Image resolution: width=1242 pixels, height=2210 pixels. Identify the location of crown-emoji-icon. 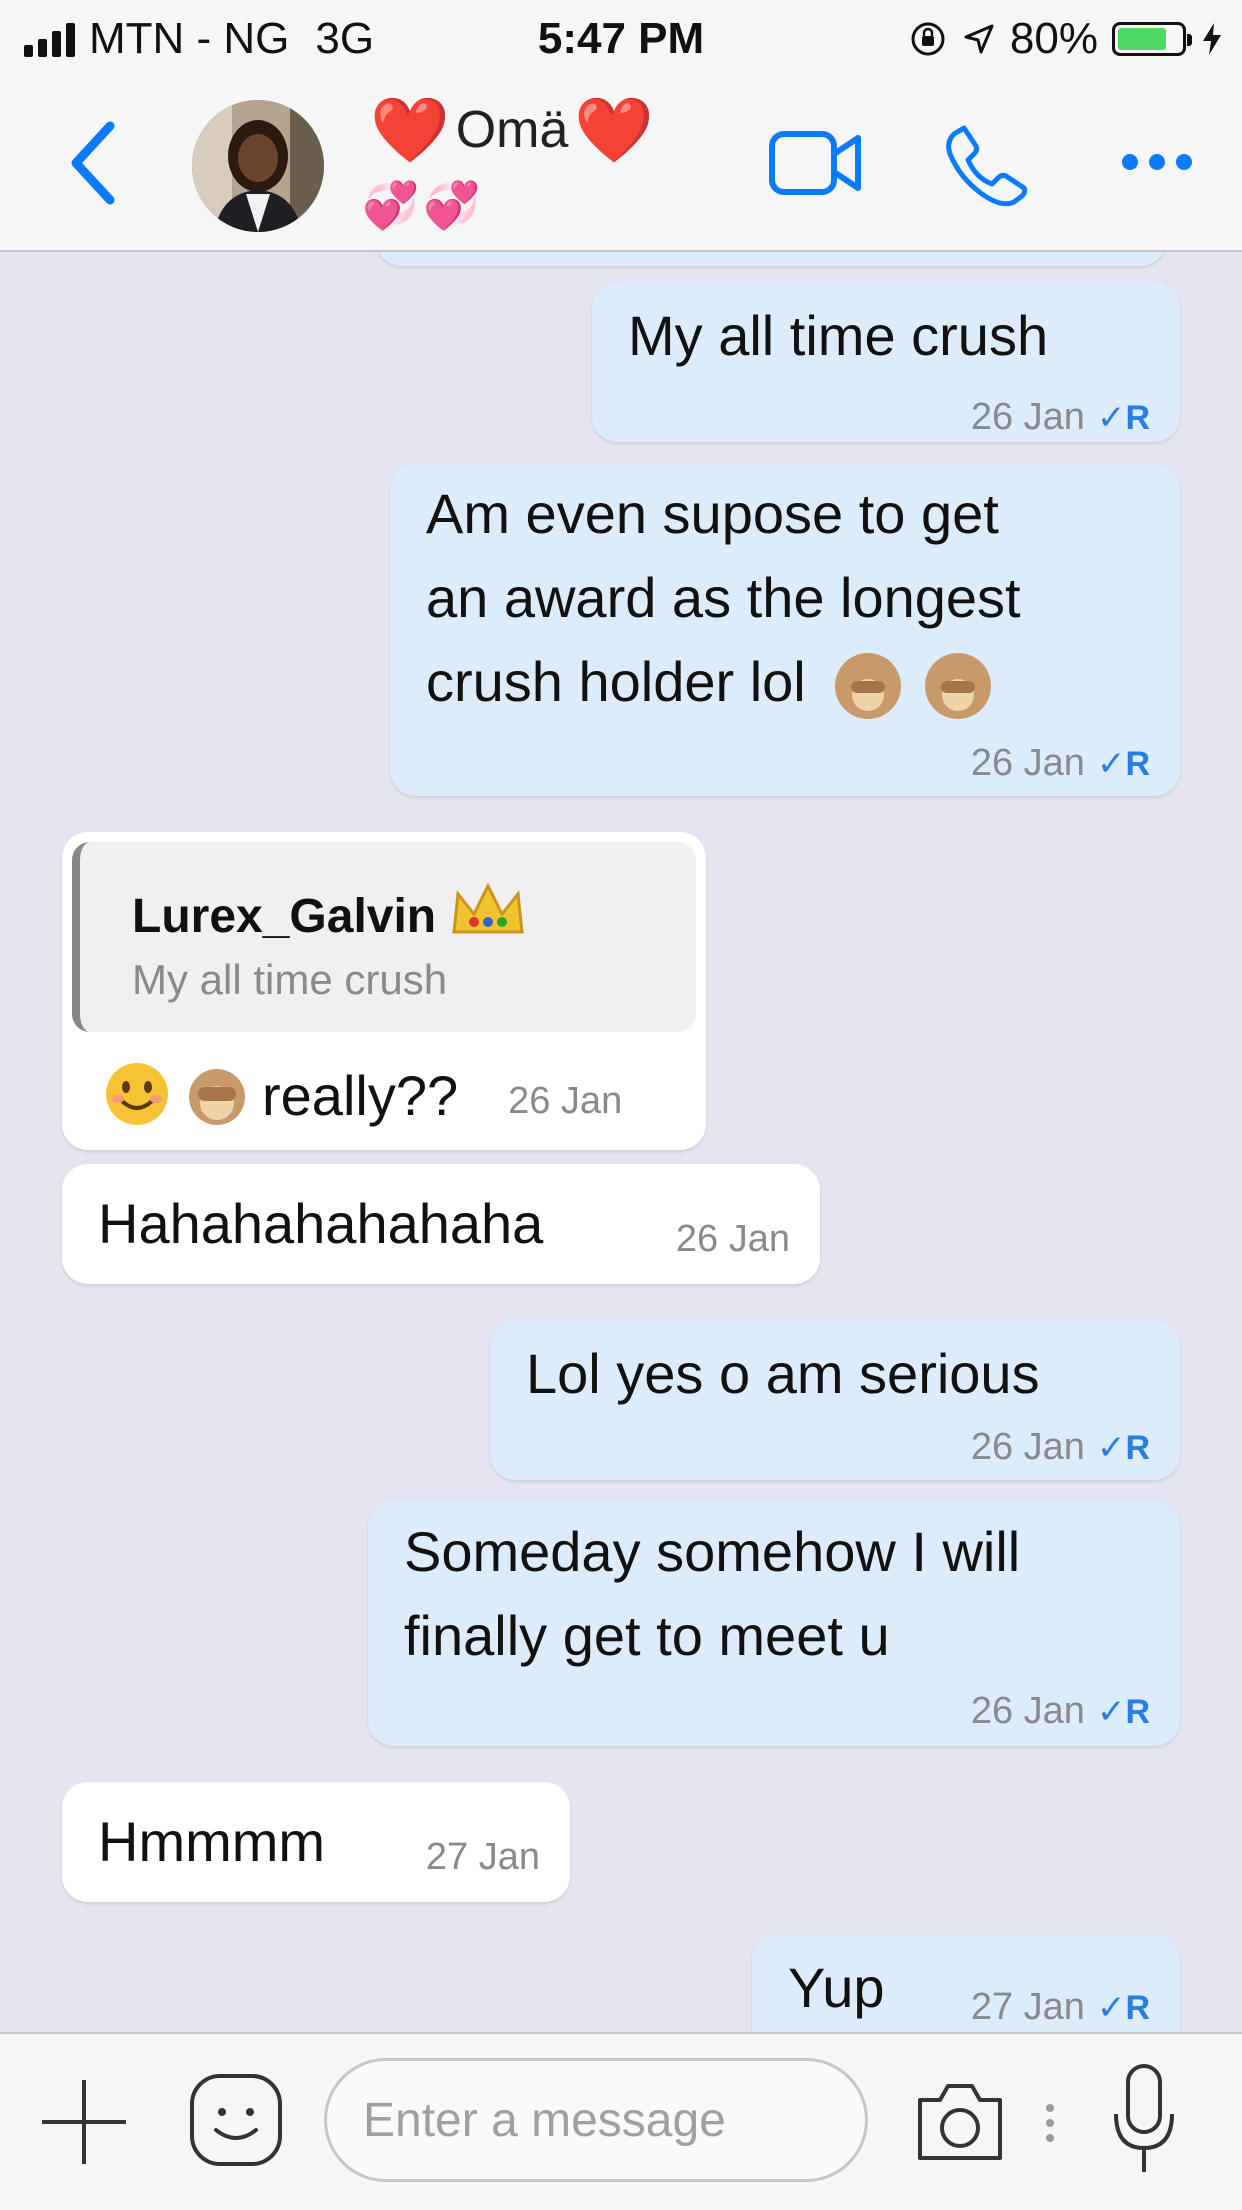
(488, 916).